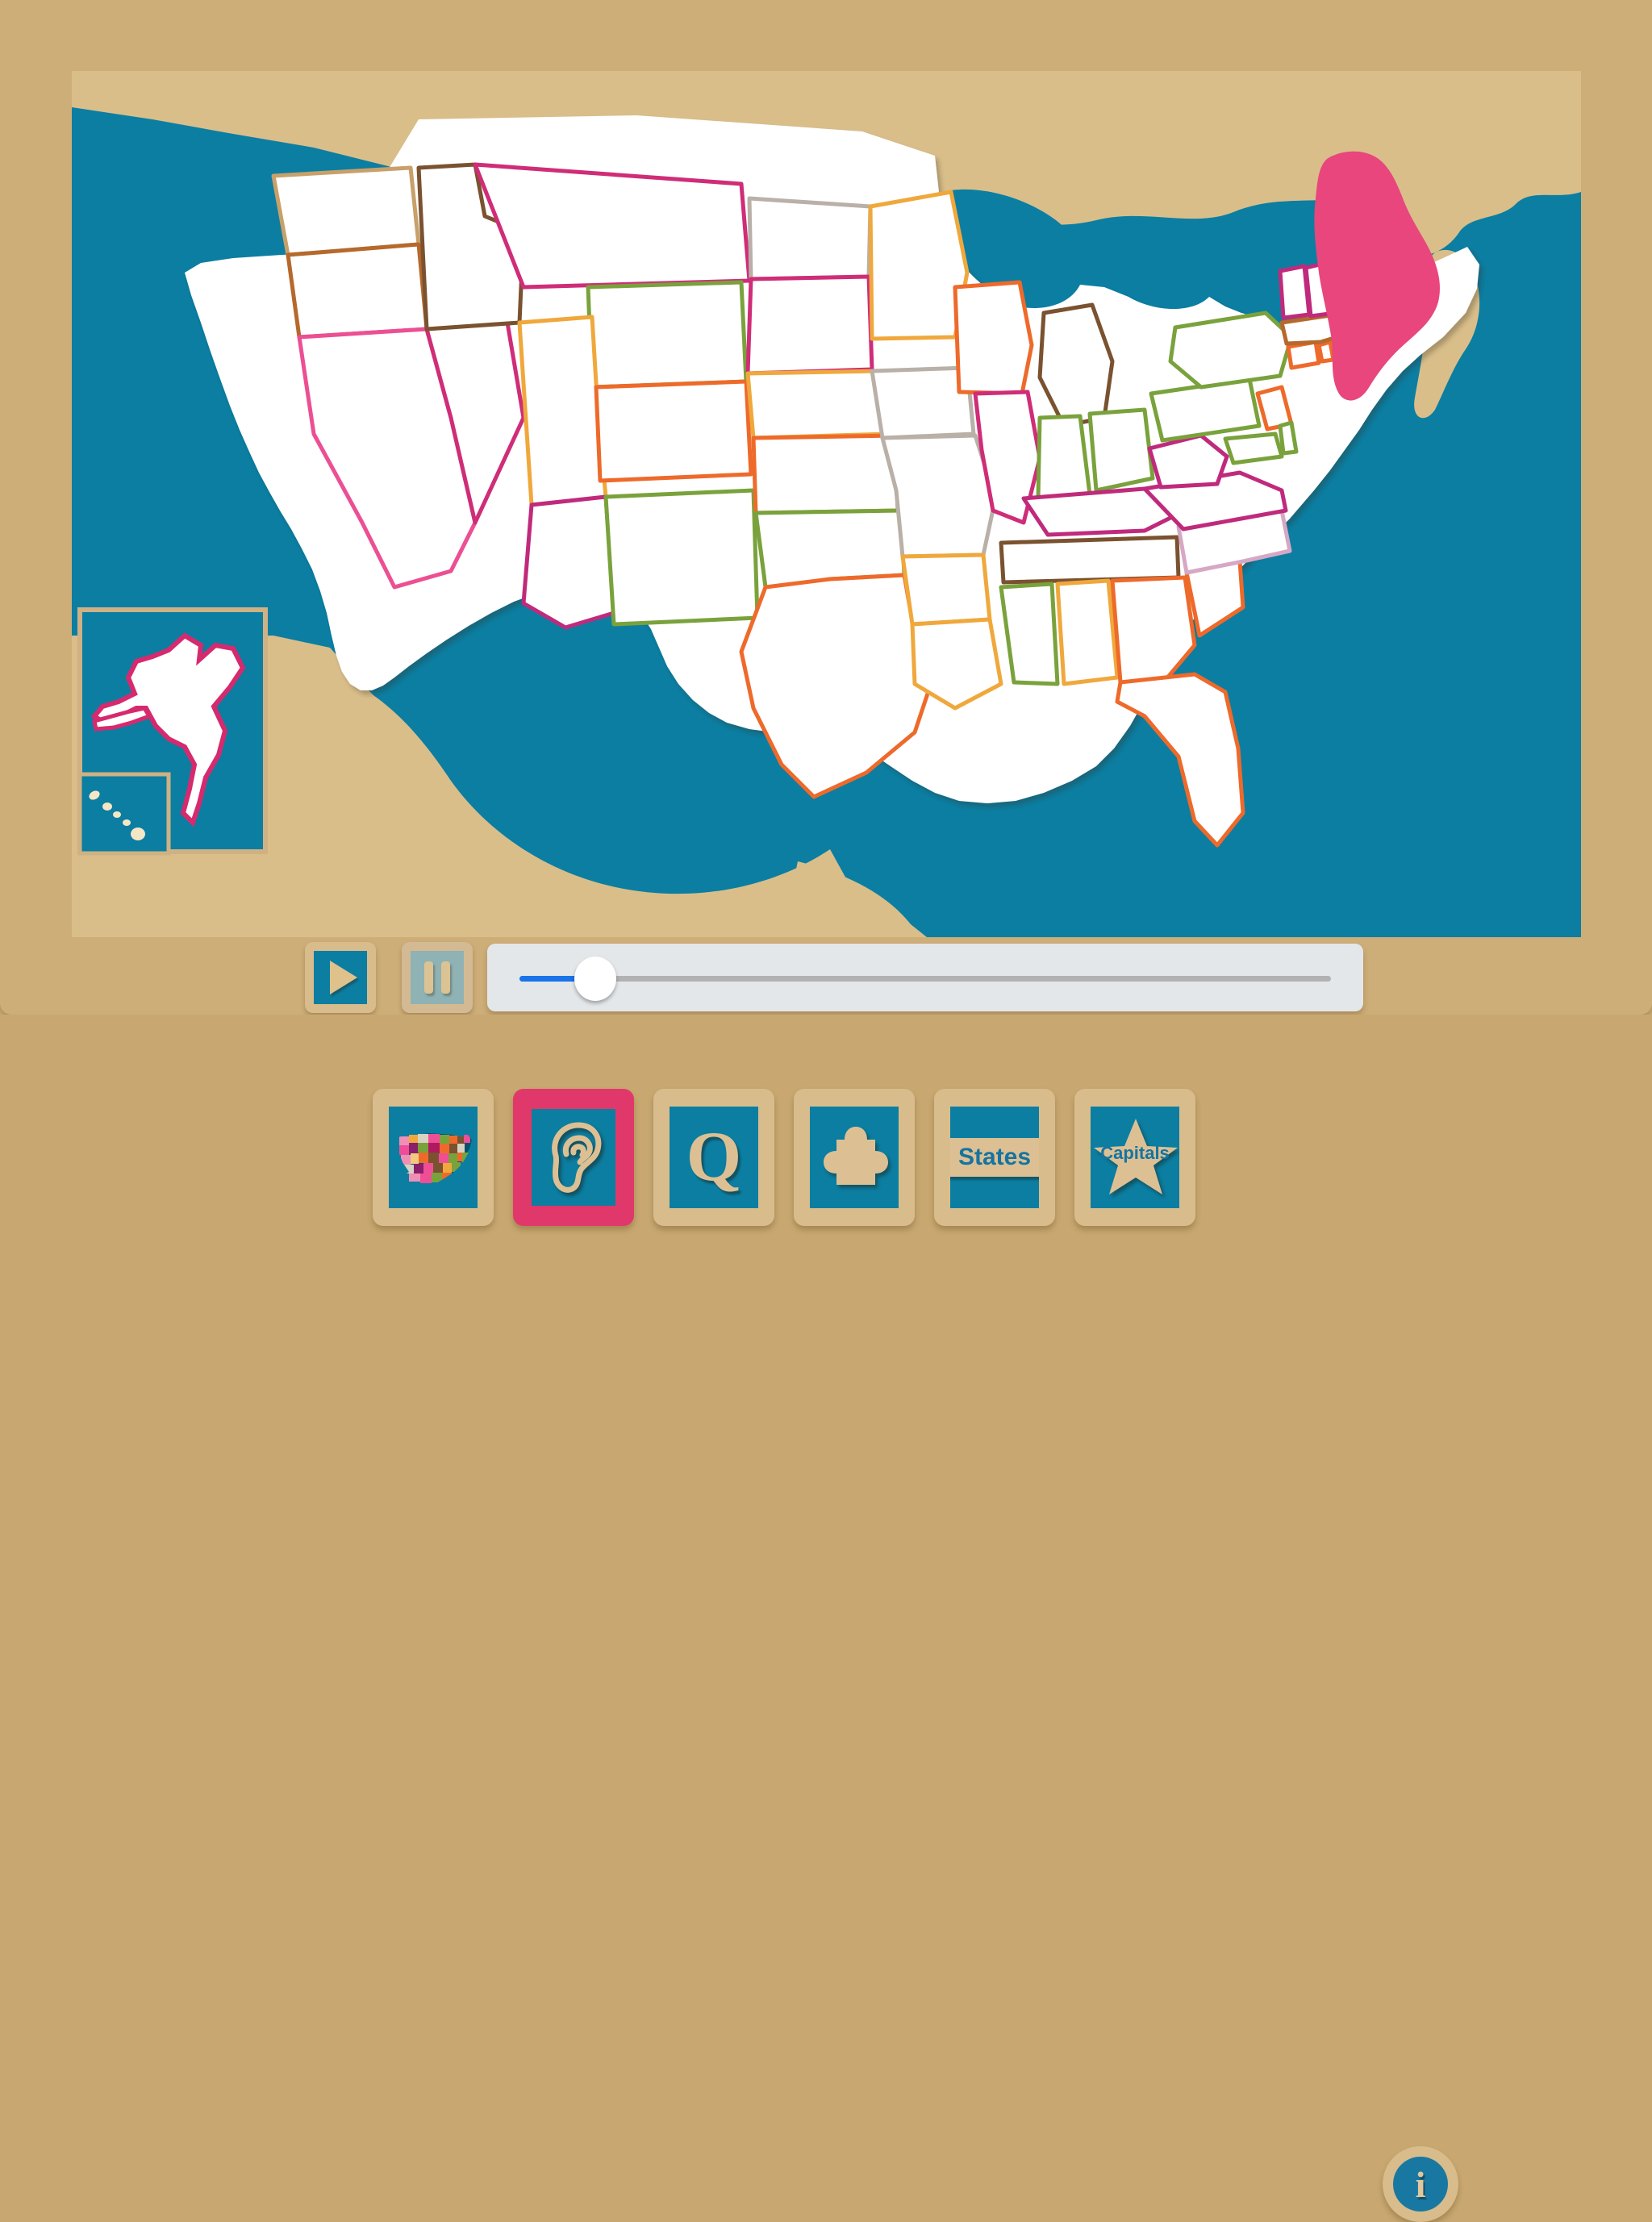  What do you see at coordinates (595, 979) in the screenshot?
I see `progress-slider-thumb` at bounding box center [595, 979].